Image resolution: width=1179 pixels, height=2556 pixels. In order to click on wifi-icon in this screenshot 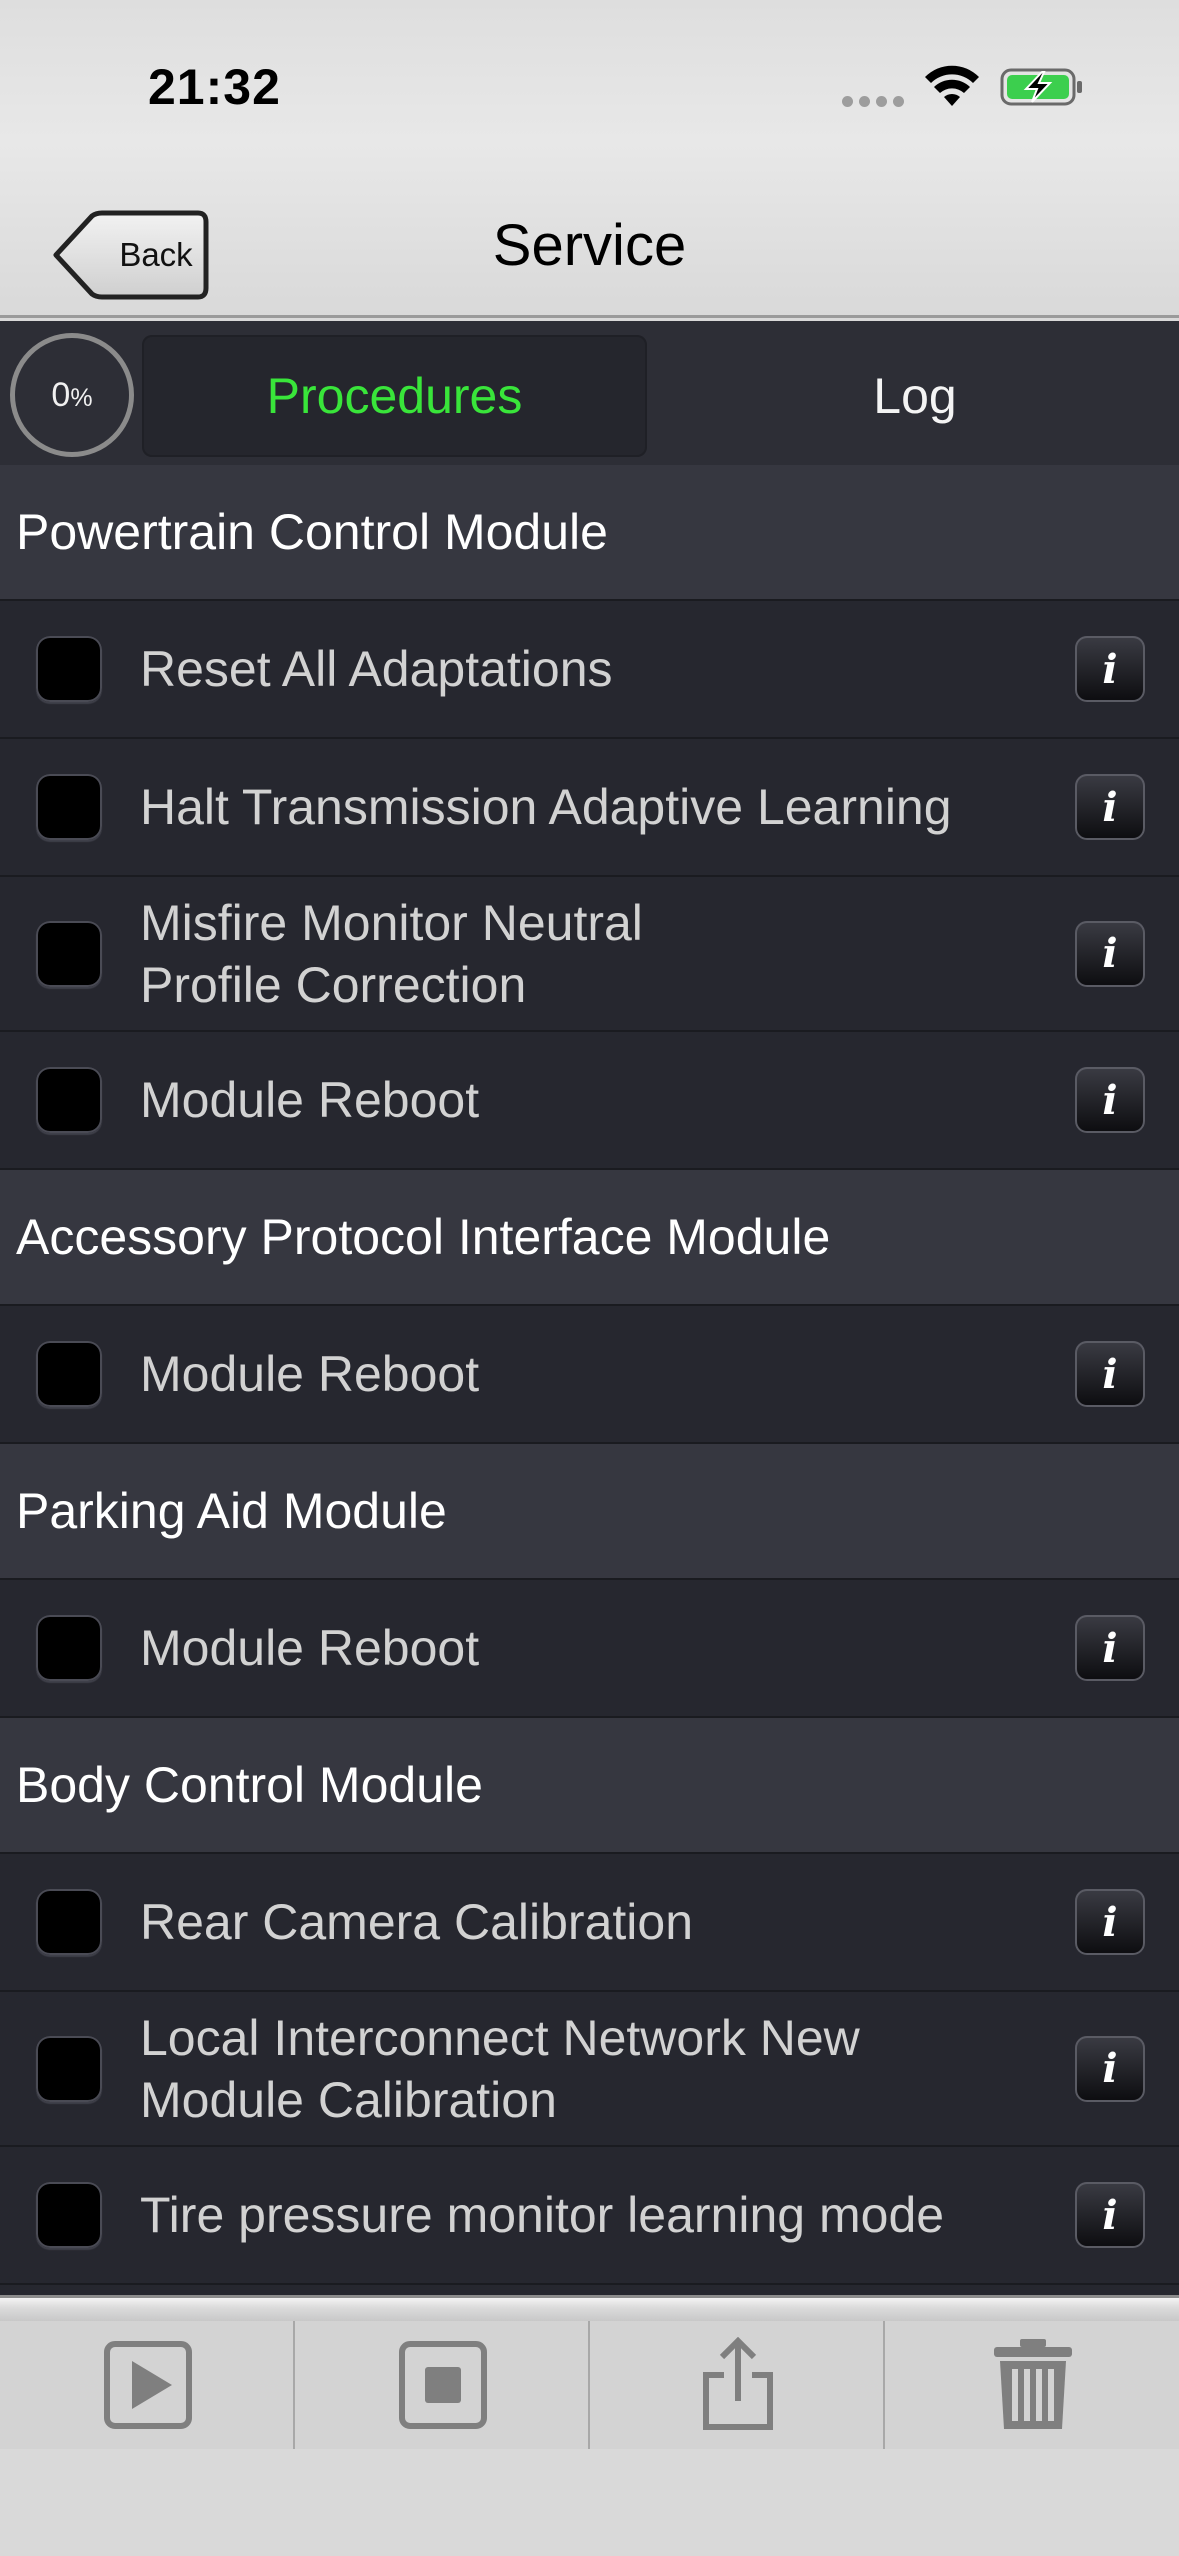, I will do `click(952, 85)`.